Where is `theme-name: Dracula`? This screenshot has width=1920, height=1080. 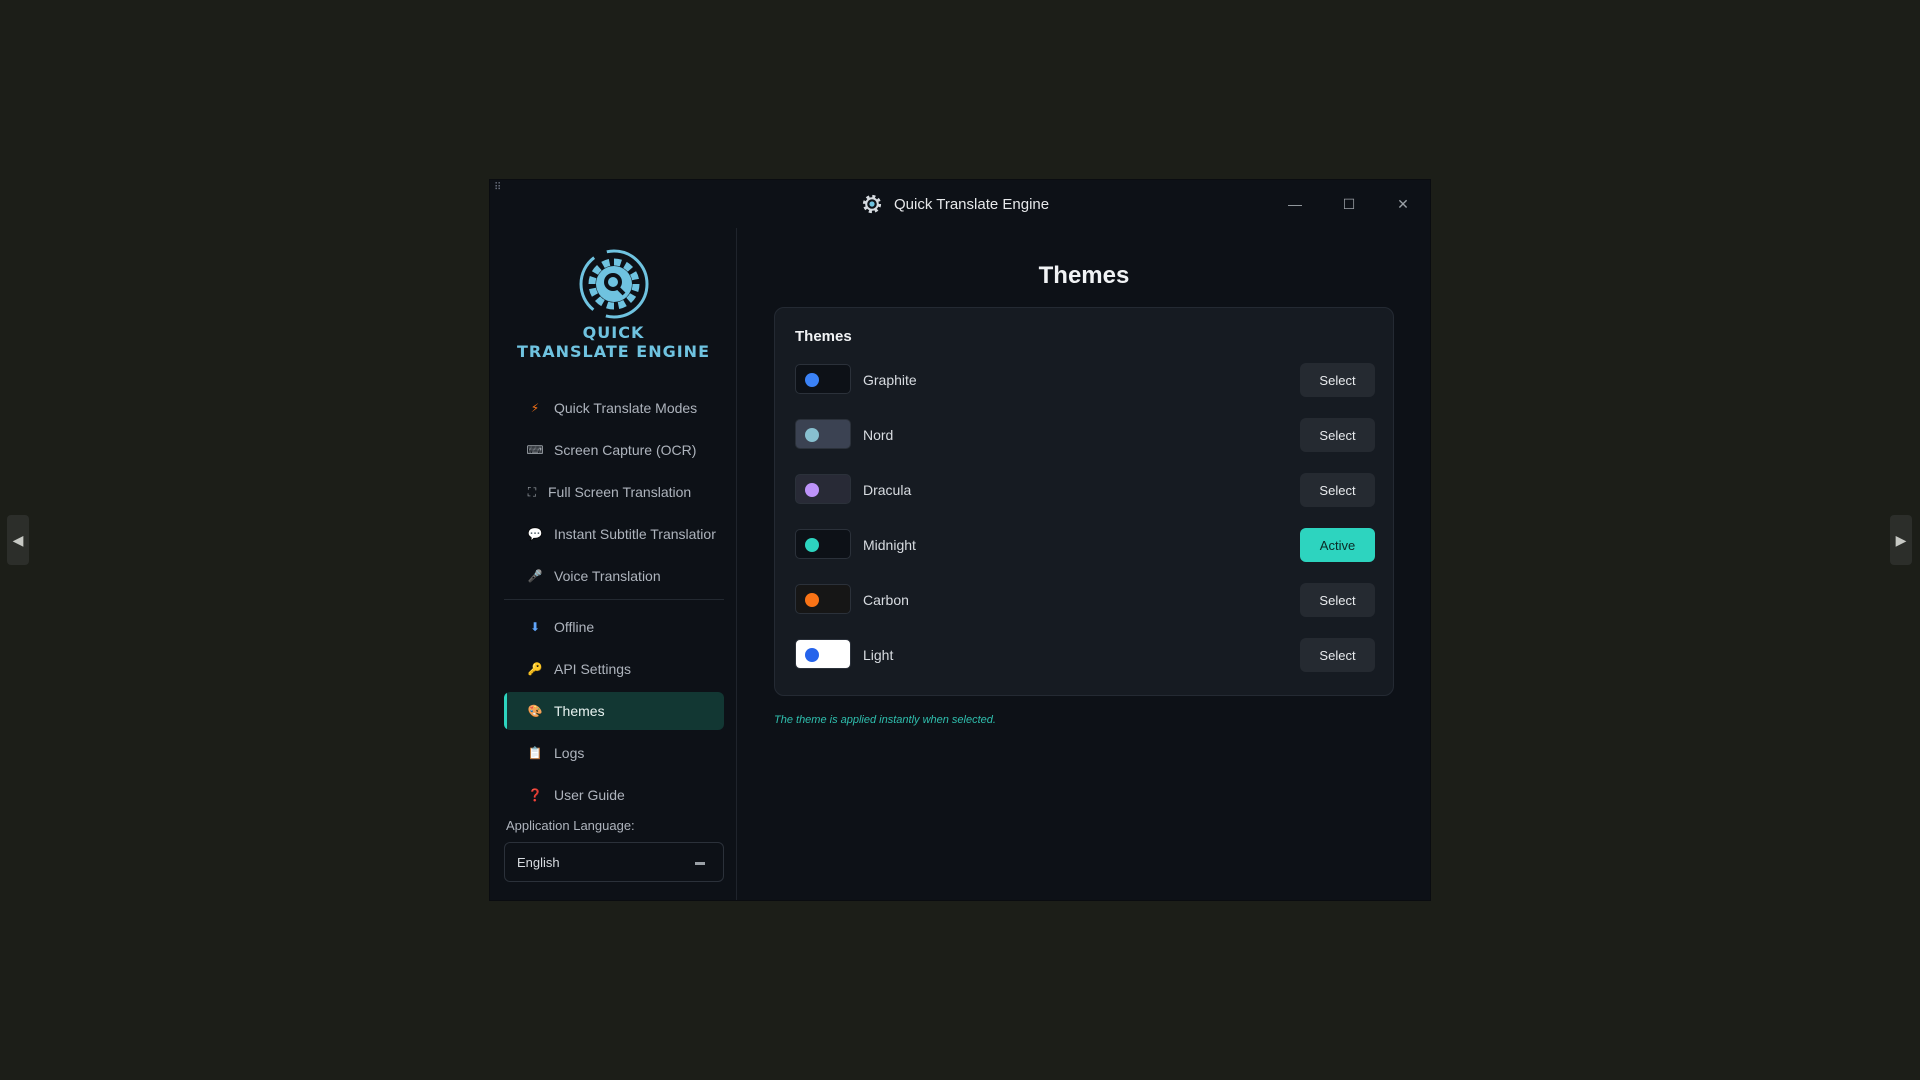
theme-name: Dracula is located at coordinates (887, 490).